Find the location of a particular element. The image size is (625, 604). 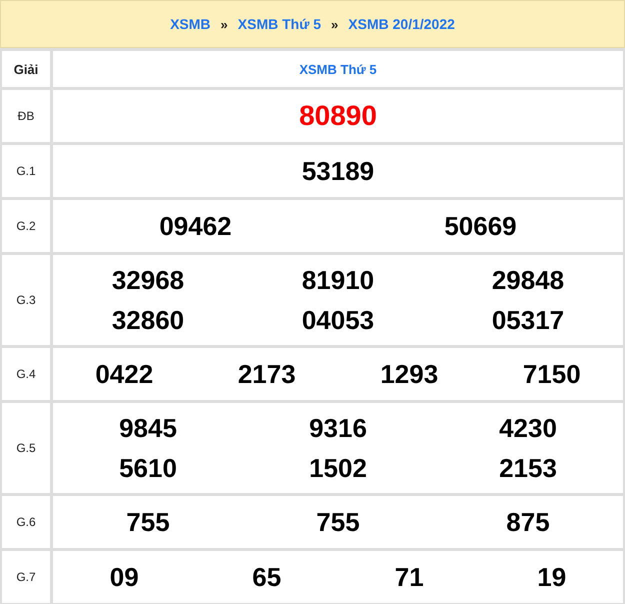

result-number: 81910 is located at coordinates (338, 280).